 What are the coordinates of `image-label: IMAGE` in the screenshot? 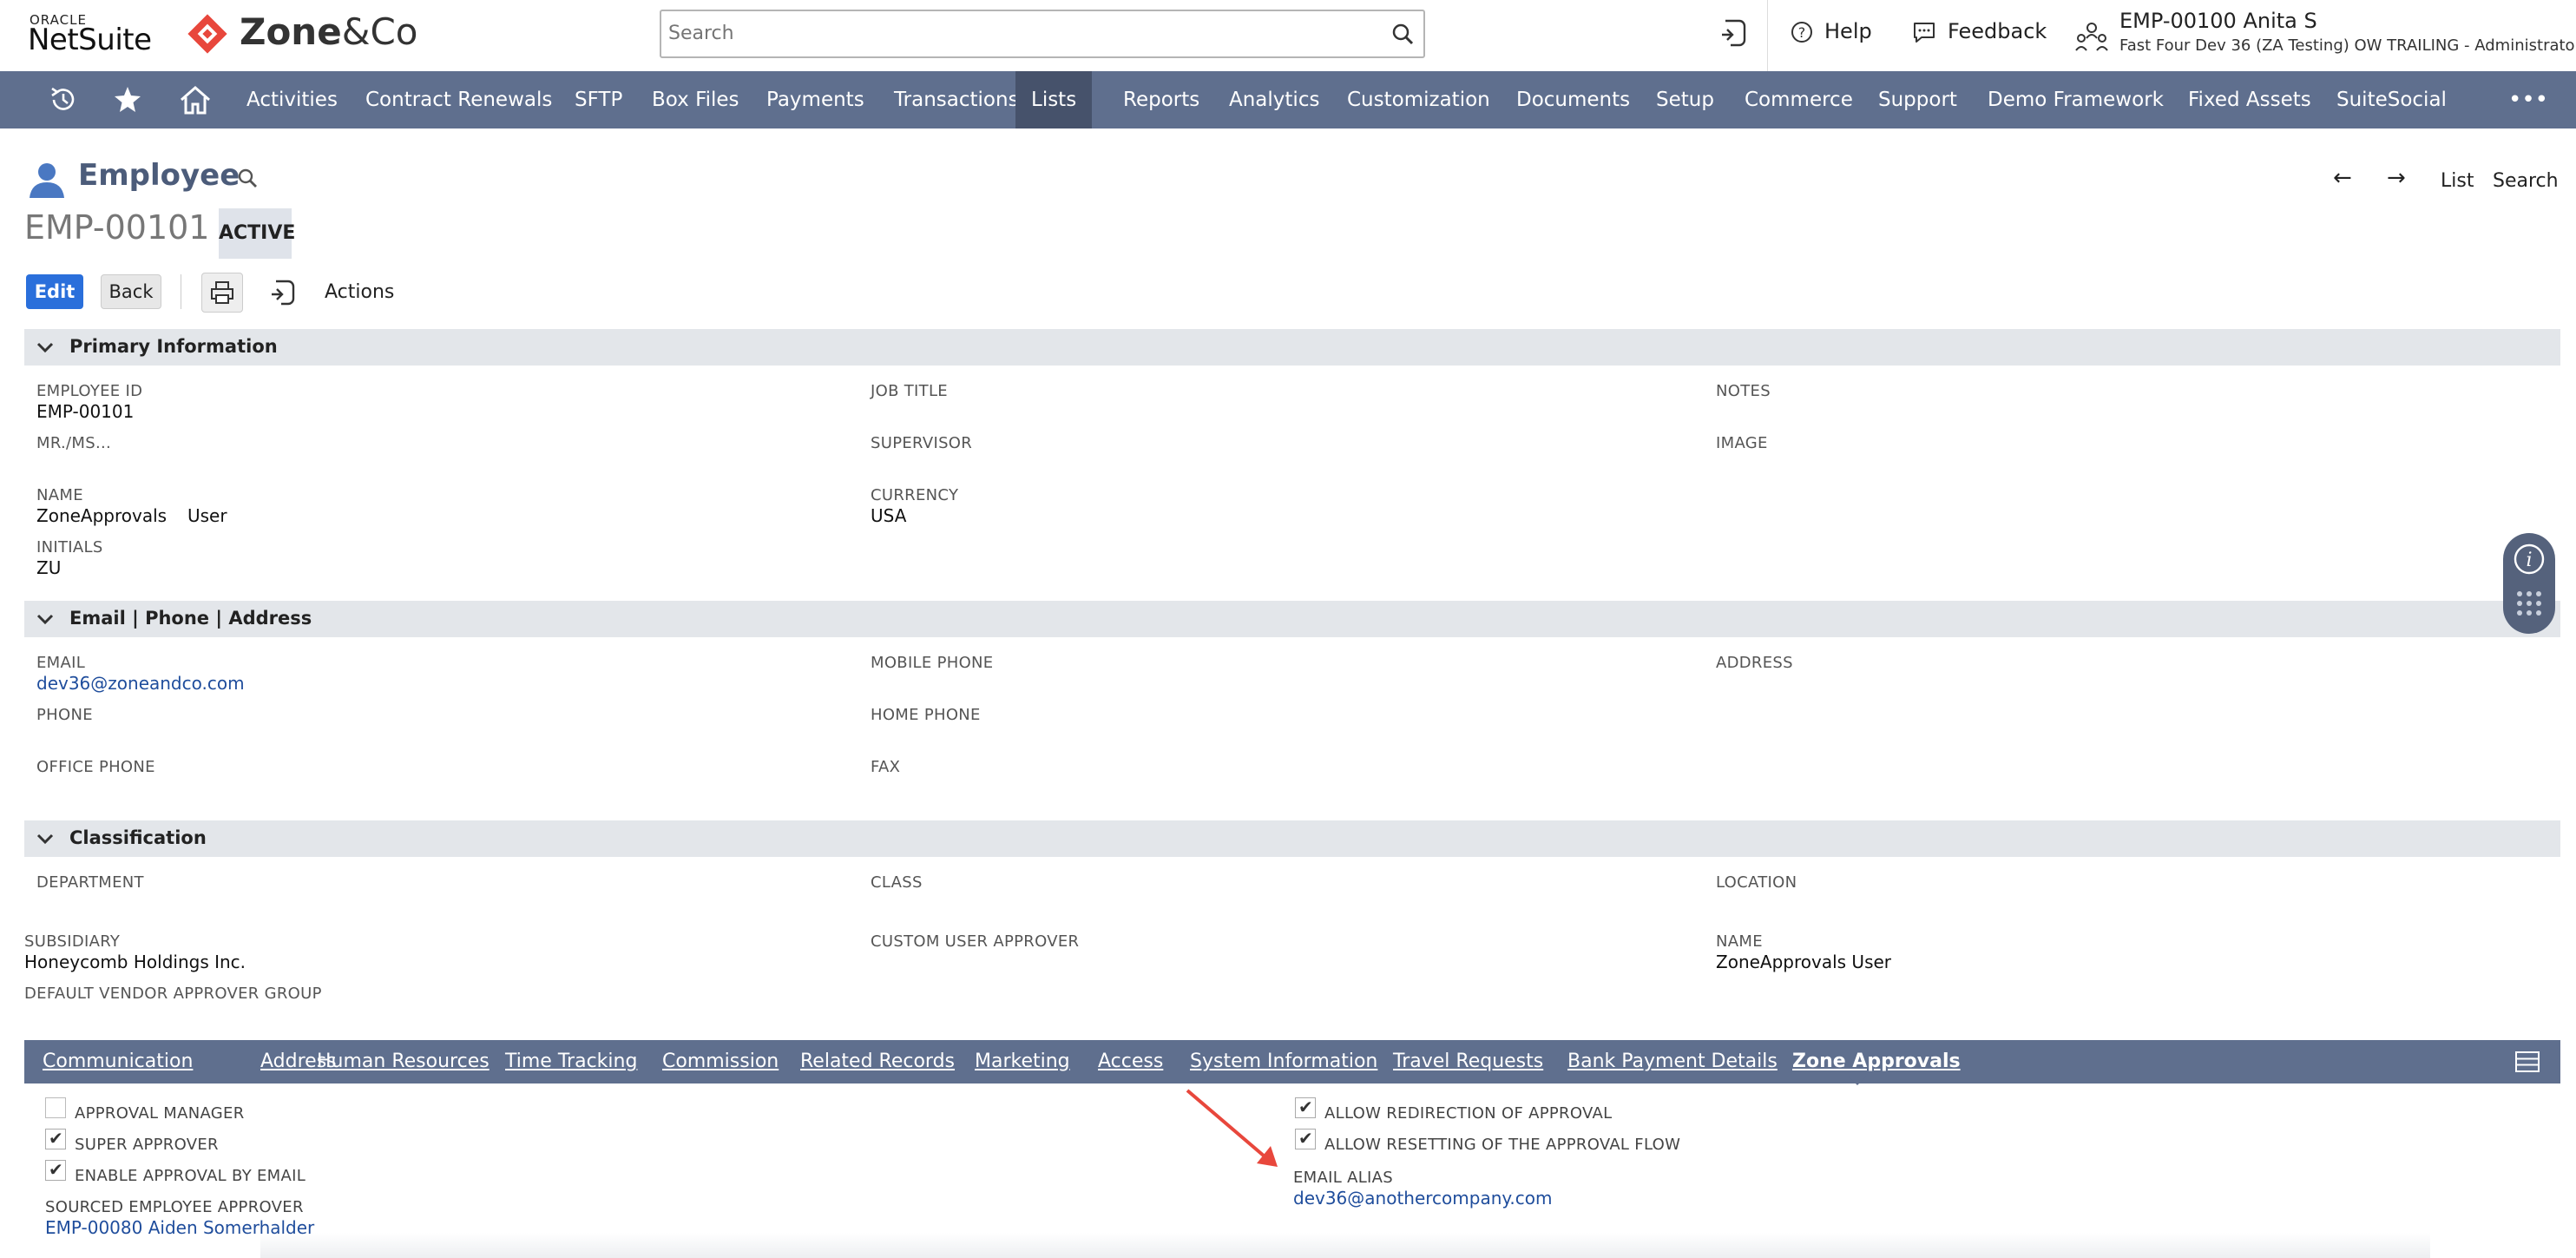 It's located at (1742, 443).